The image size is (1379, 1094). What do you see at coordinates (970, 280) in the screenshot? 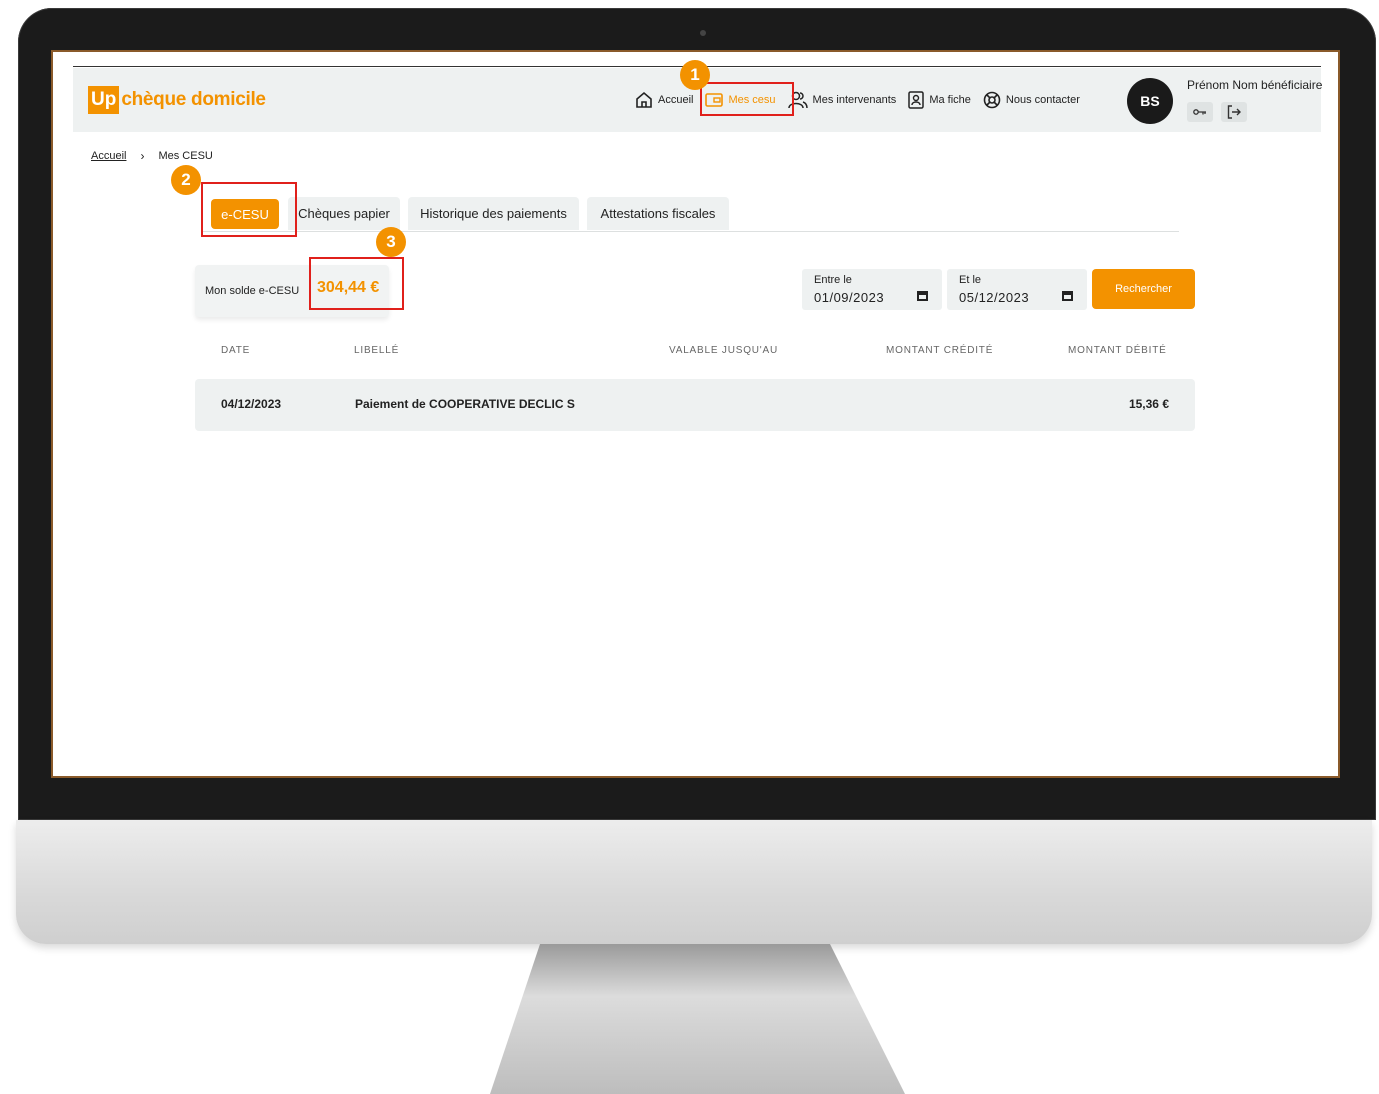
I see `date-to-label: Et le` at bounding box center [970, 280].